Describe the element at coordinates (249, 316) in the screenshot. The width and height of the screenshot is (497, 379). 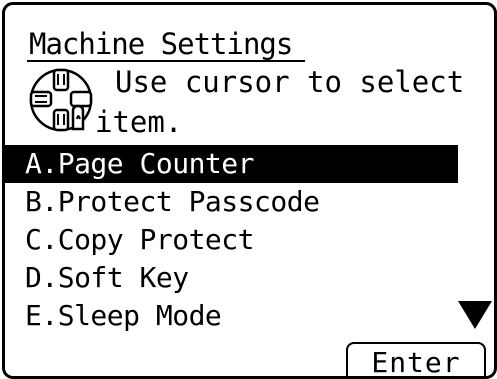
I see `menu-item-sleep-mode: E.Sleep Mode` at that location.